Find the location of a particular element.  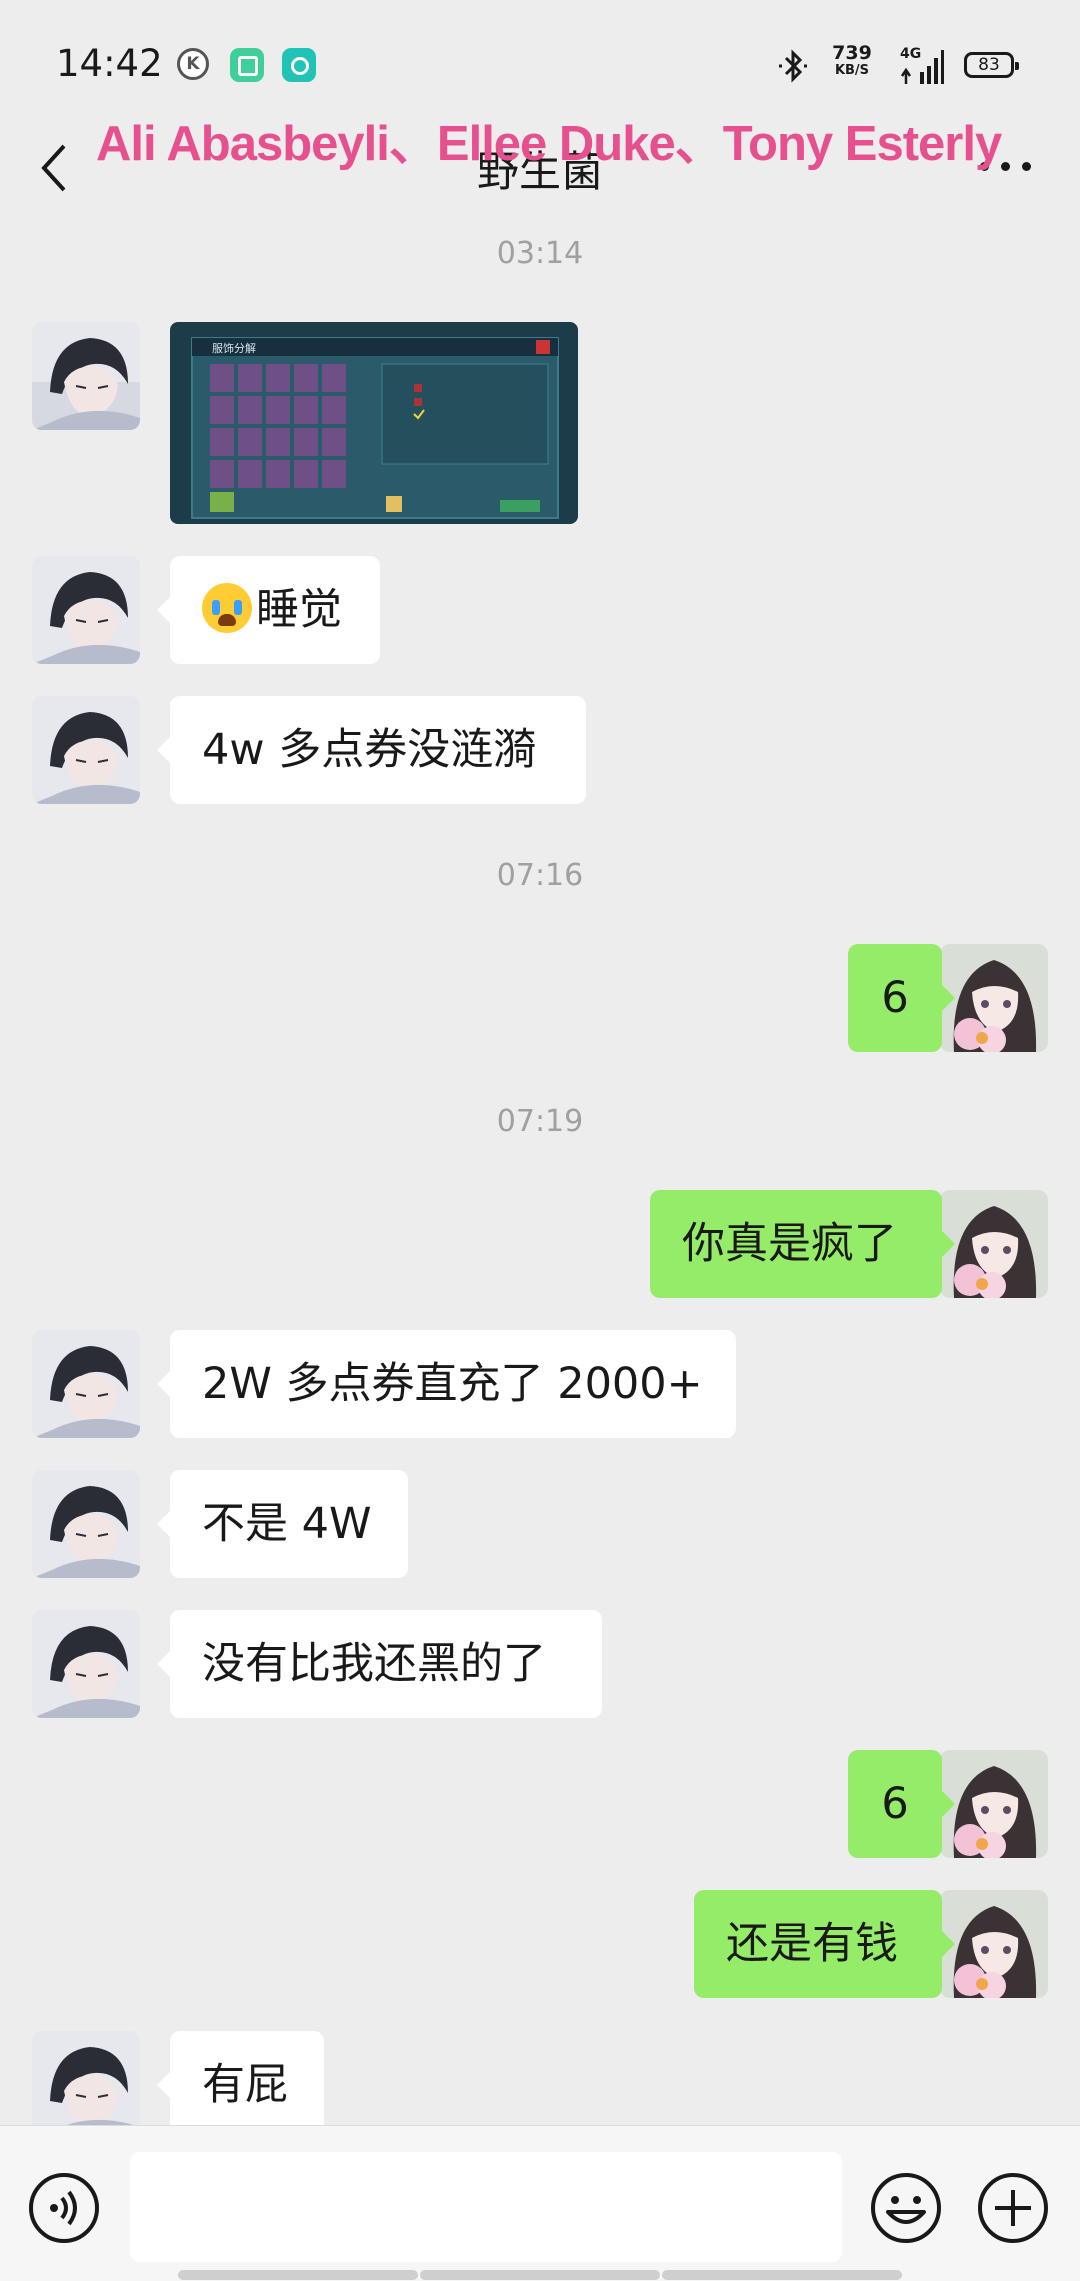

message-bubble: 有屁 is located at coordinates (240, 2078).